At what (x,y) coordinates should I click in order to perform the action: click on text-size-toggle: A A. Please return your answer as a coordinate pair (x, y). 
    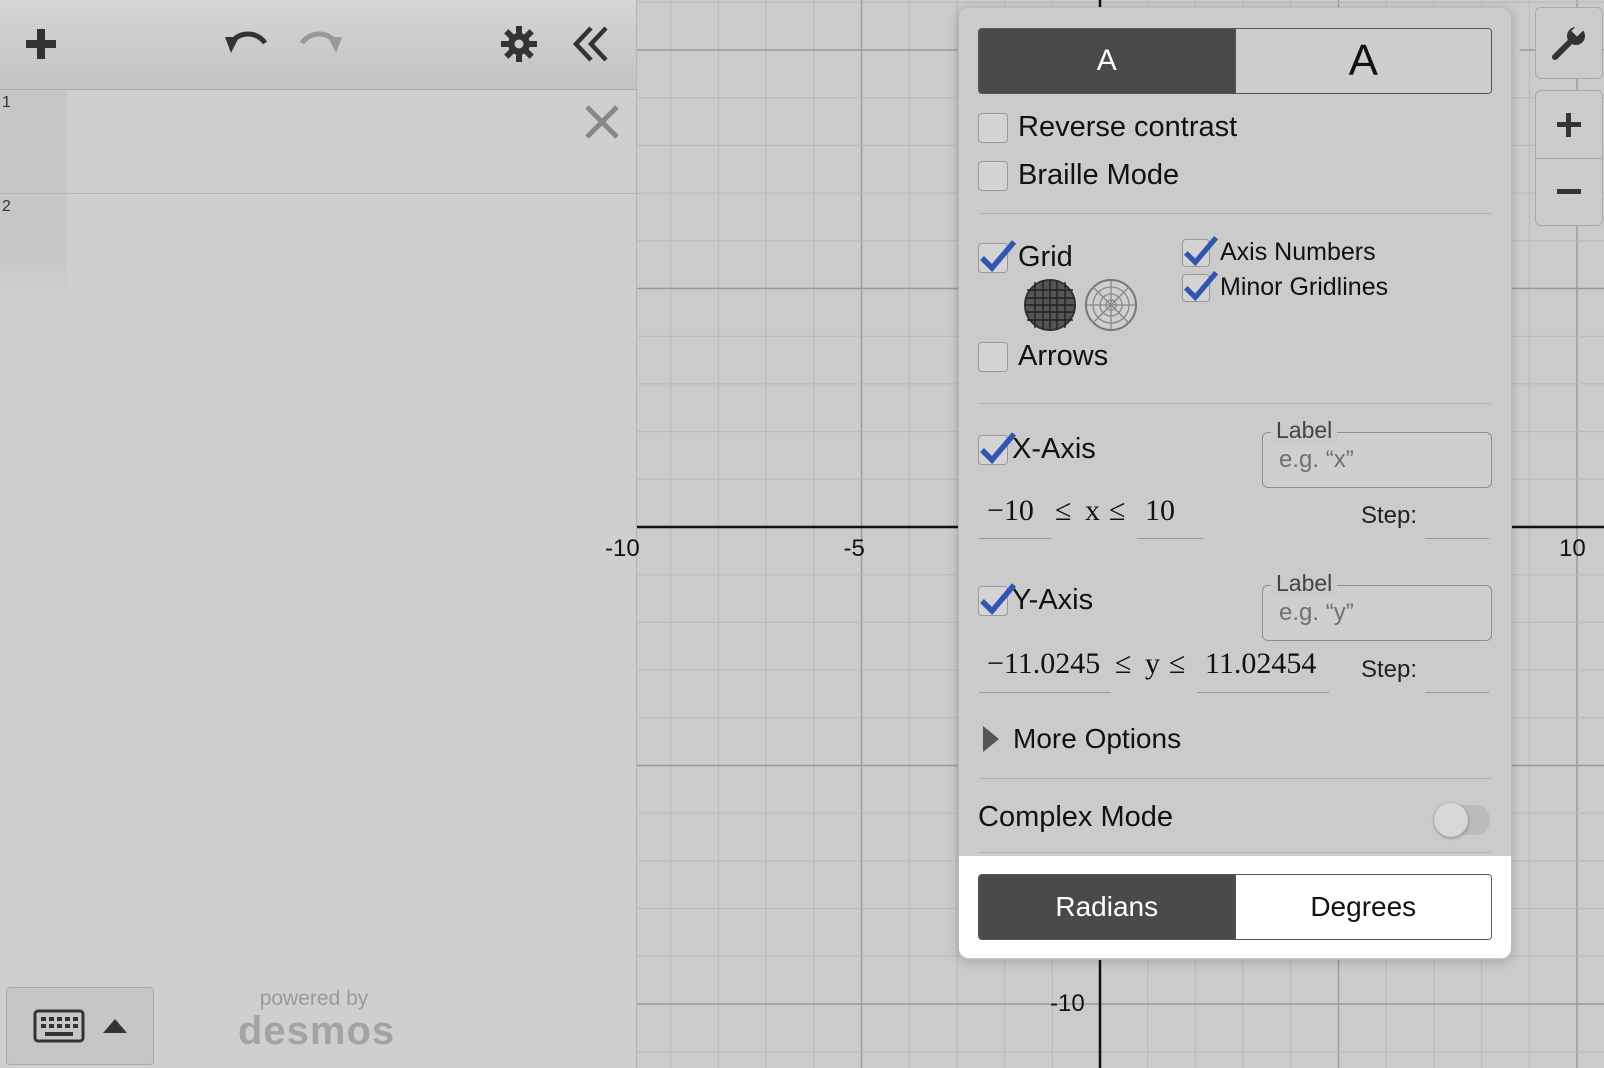
    Looking at the image, I should click on (1235, 61).